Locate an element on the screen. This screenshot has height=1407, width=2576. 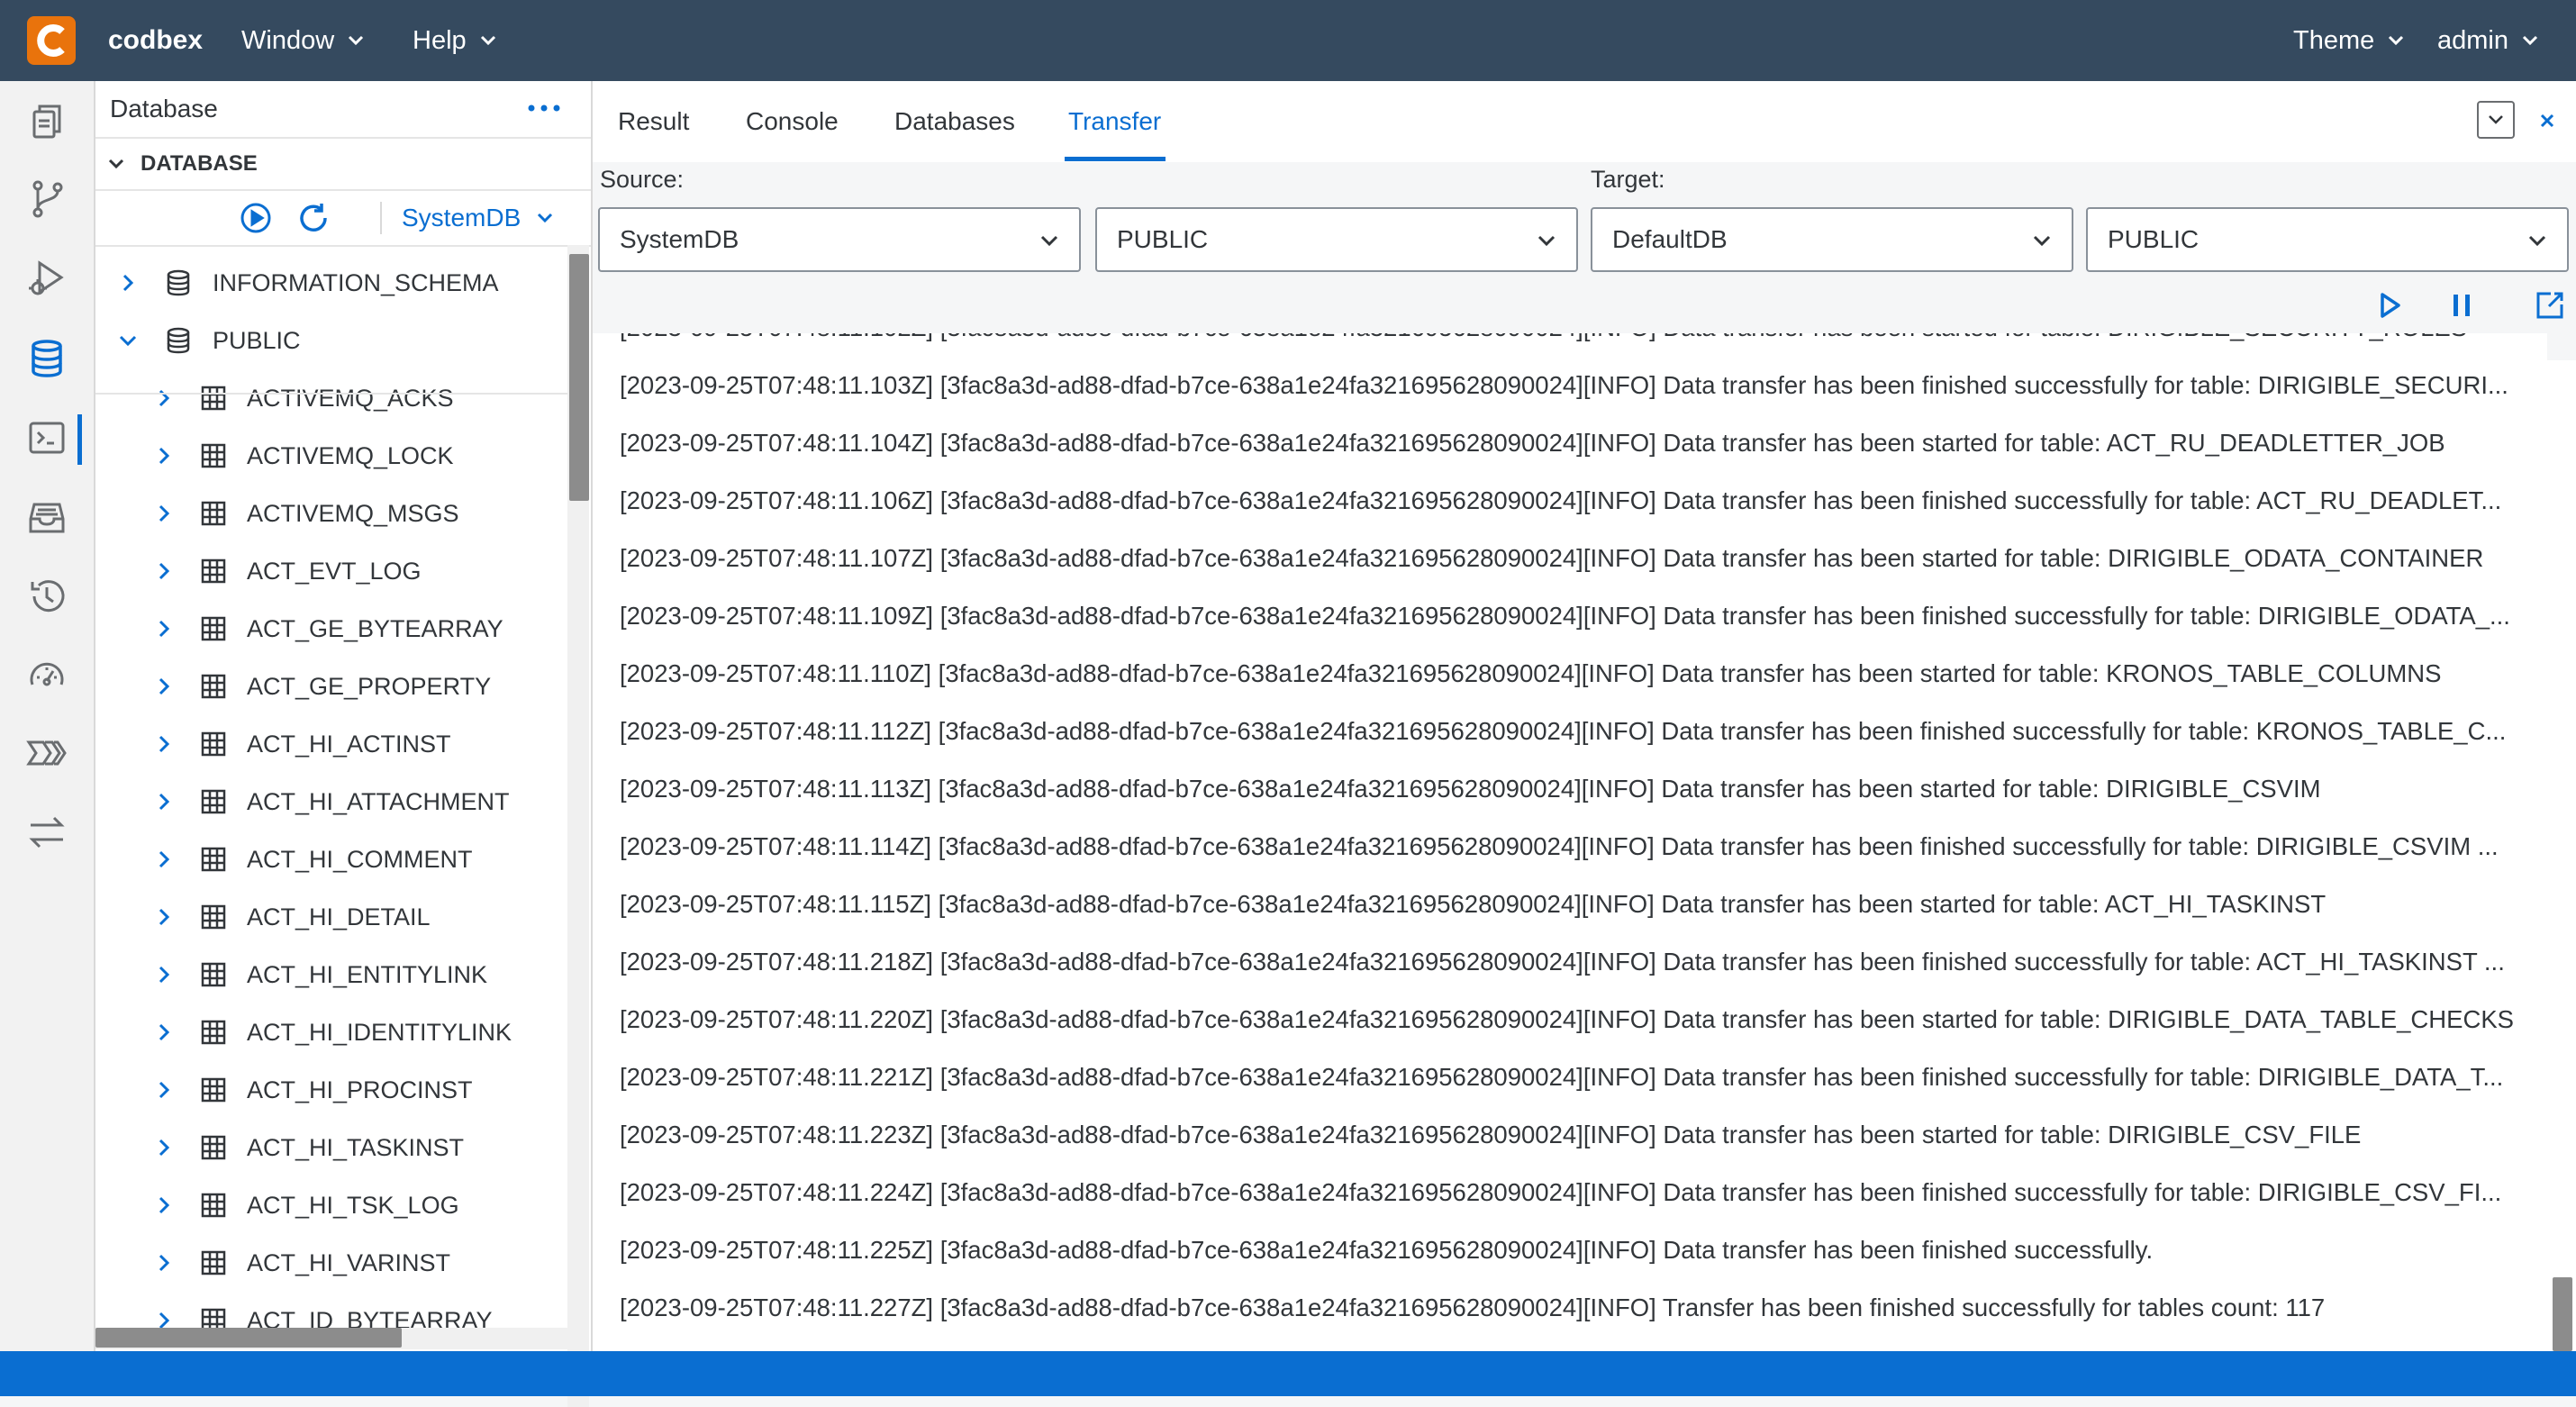
menu-window: Window is located at coordinates (303, 40).